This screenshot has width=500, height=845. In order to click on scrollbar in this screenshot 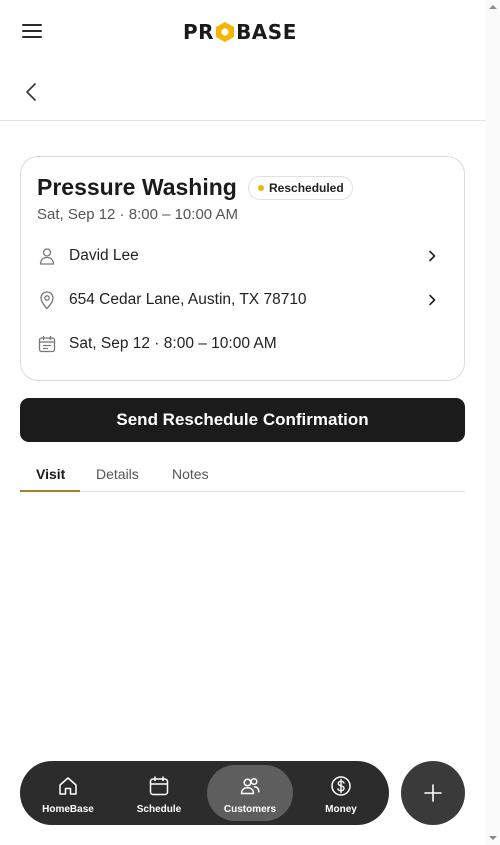, I will do `click(492, 422)`.